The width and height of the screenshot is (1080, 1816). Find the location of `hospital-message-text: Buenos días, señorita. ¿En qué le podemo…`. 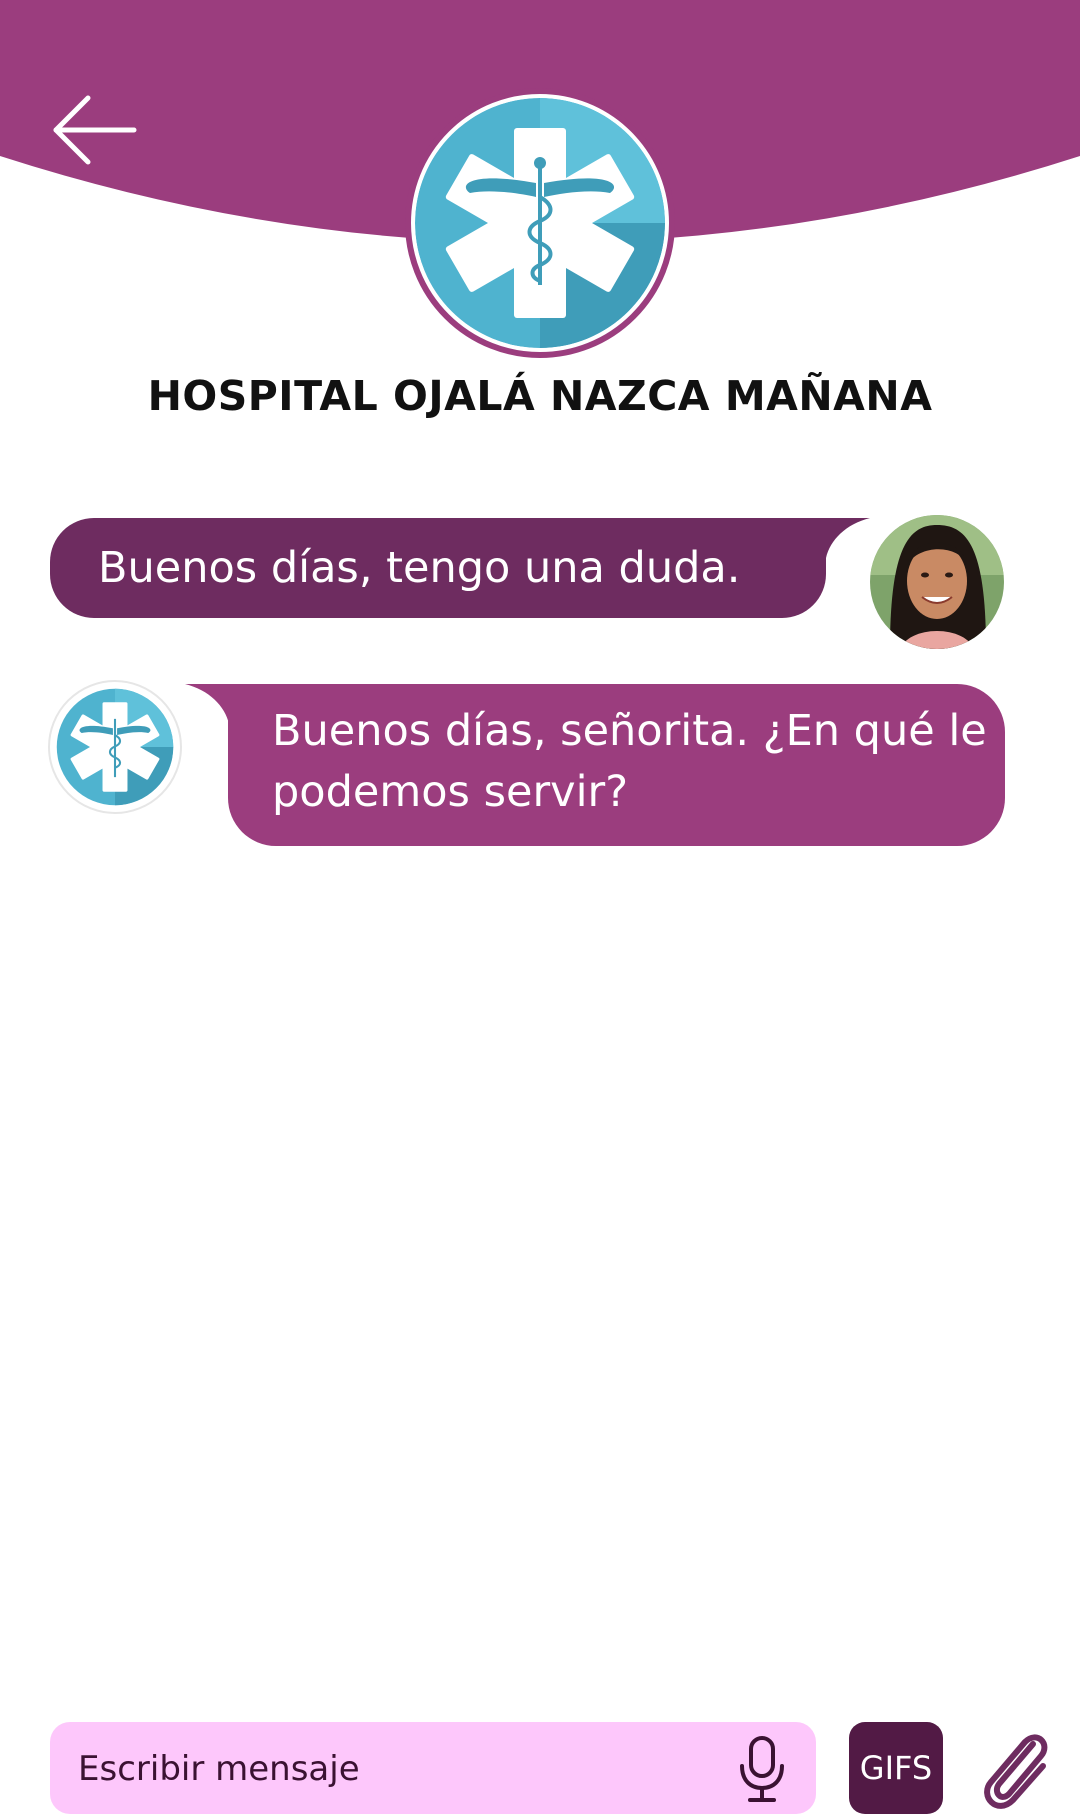

hospital-message-text: Buenos días, señorita. ¿En qué le podemo… is located at coordinates (629, 761).